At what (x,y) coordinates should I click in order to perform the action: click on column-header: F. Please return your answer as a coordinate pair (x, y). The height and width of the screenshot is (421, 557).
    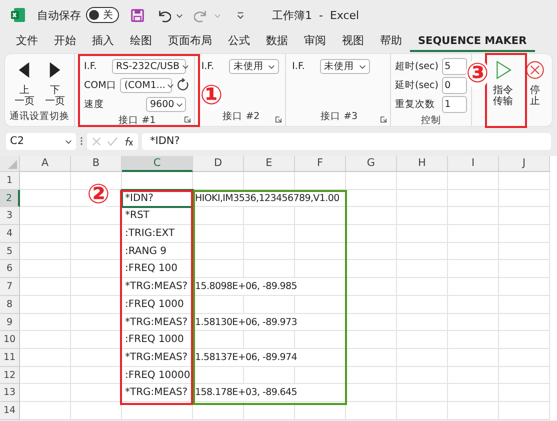
    Looking at the image, I should click on (320, 164).